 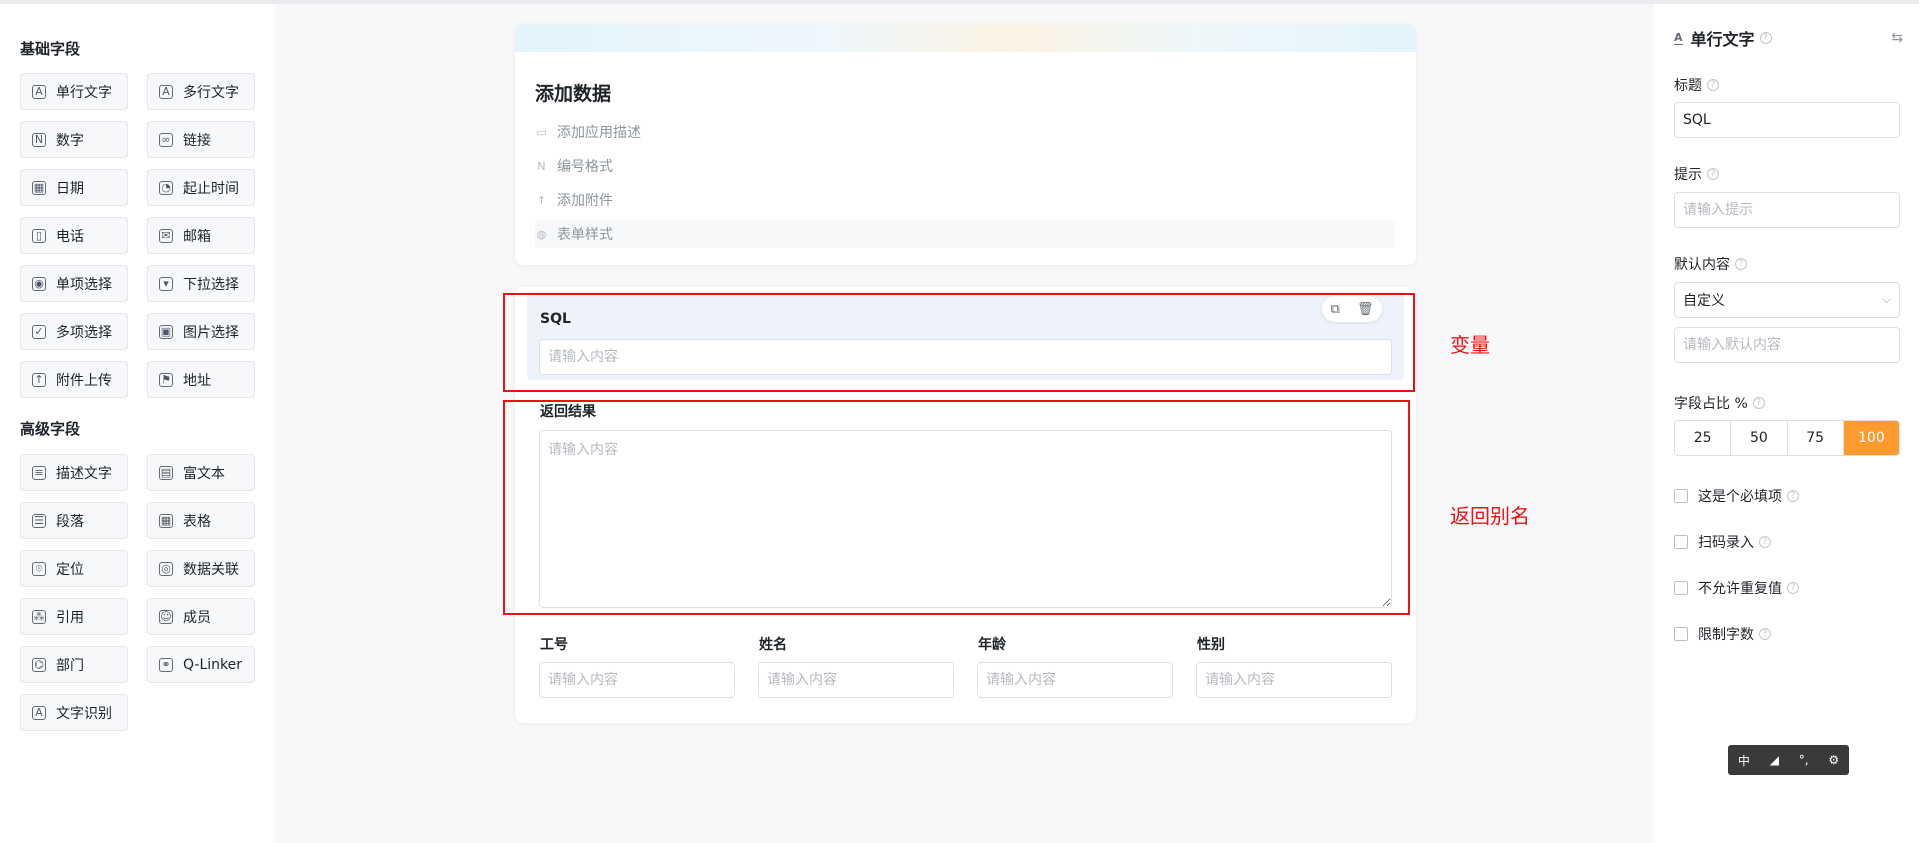 I want to click on column-field-label: 姓名, so click(x=773, y=645).